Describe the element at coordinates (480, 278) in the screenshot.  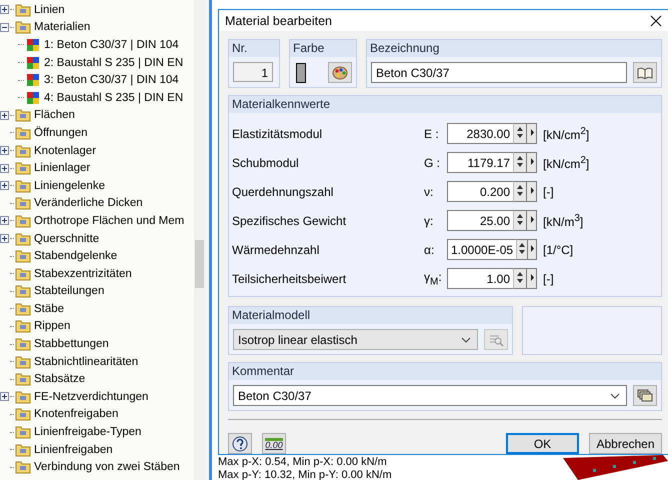
I see `value-field: 1.00` at that location.